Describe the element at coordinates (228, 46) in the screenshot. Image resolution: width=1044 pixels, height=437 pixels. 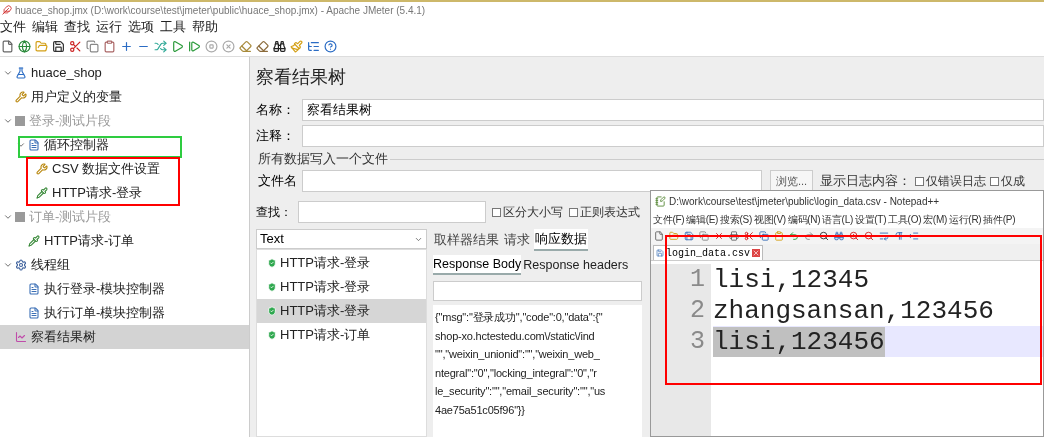
I see `circle-x-icon` at that location.